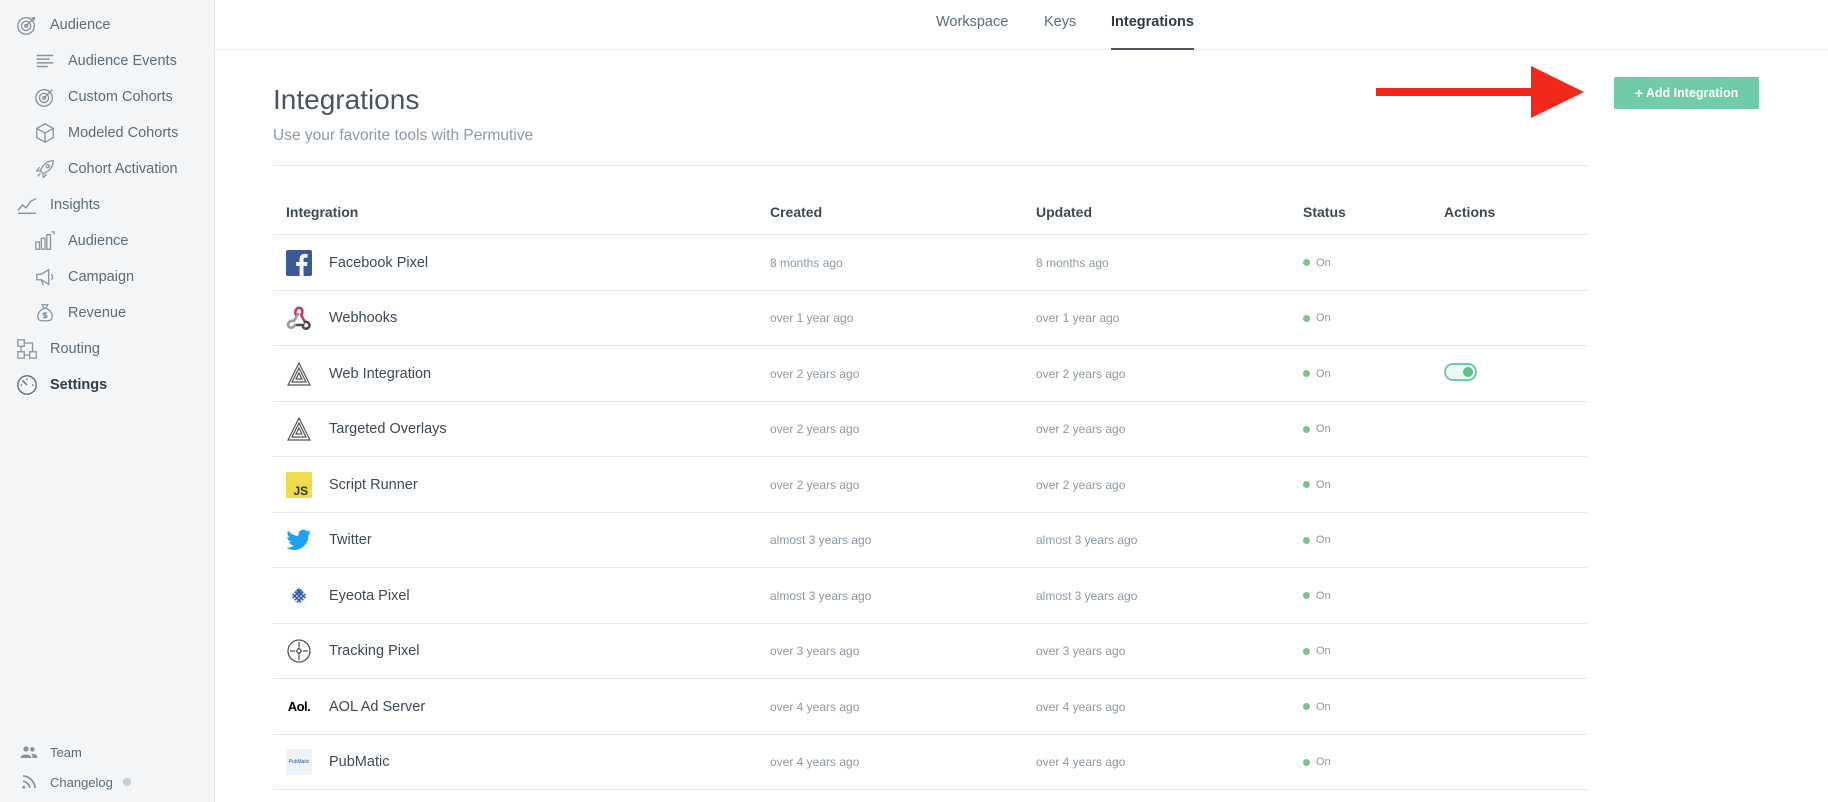 This screenshot has width=1828, height=802. Describe the element at coordinates (1064, 212) in the screenshot. I see `column-header-updated: Updated` at that location.